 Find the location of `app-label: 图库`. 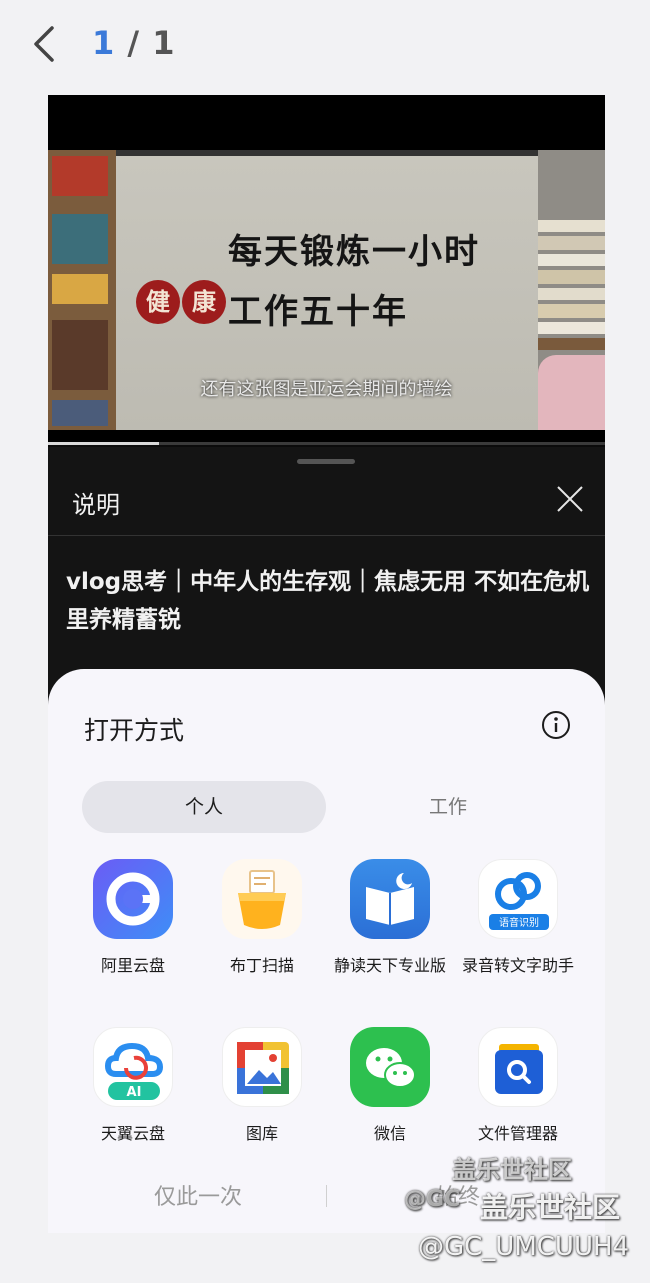

app-label: 图库 is located at coordinates (261, 1133).